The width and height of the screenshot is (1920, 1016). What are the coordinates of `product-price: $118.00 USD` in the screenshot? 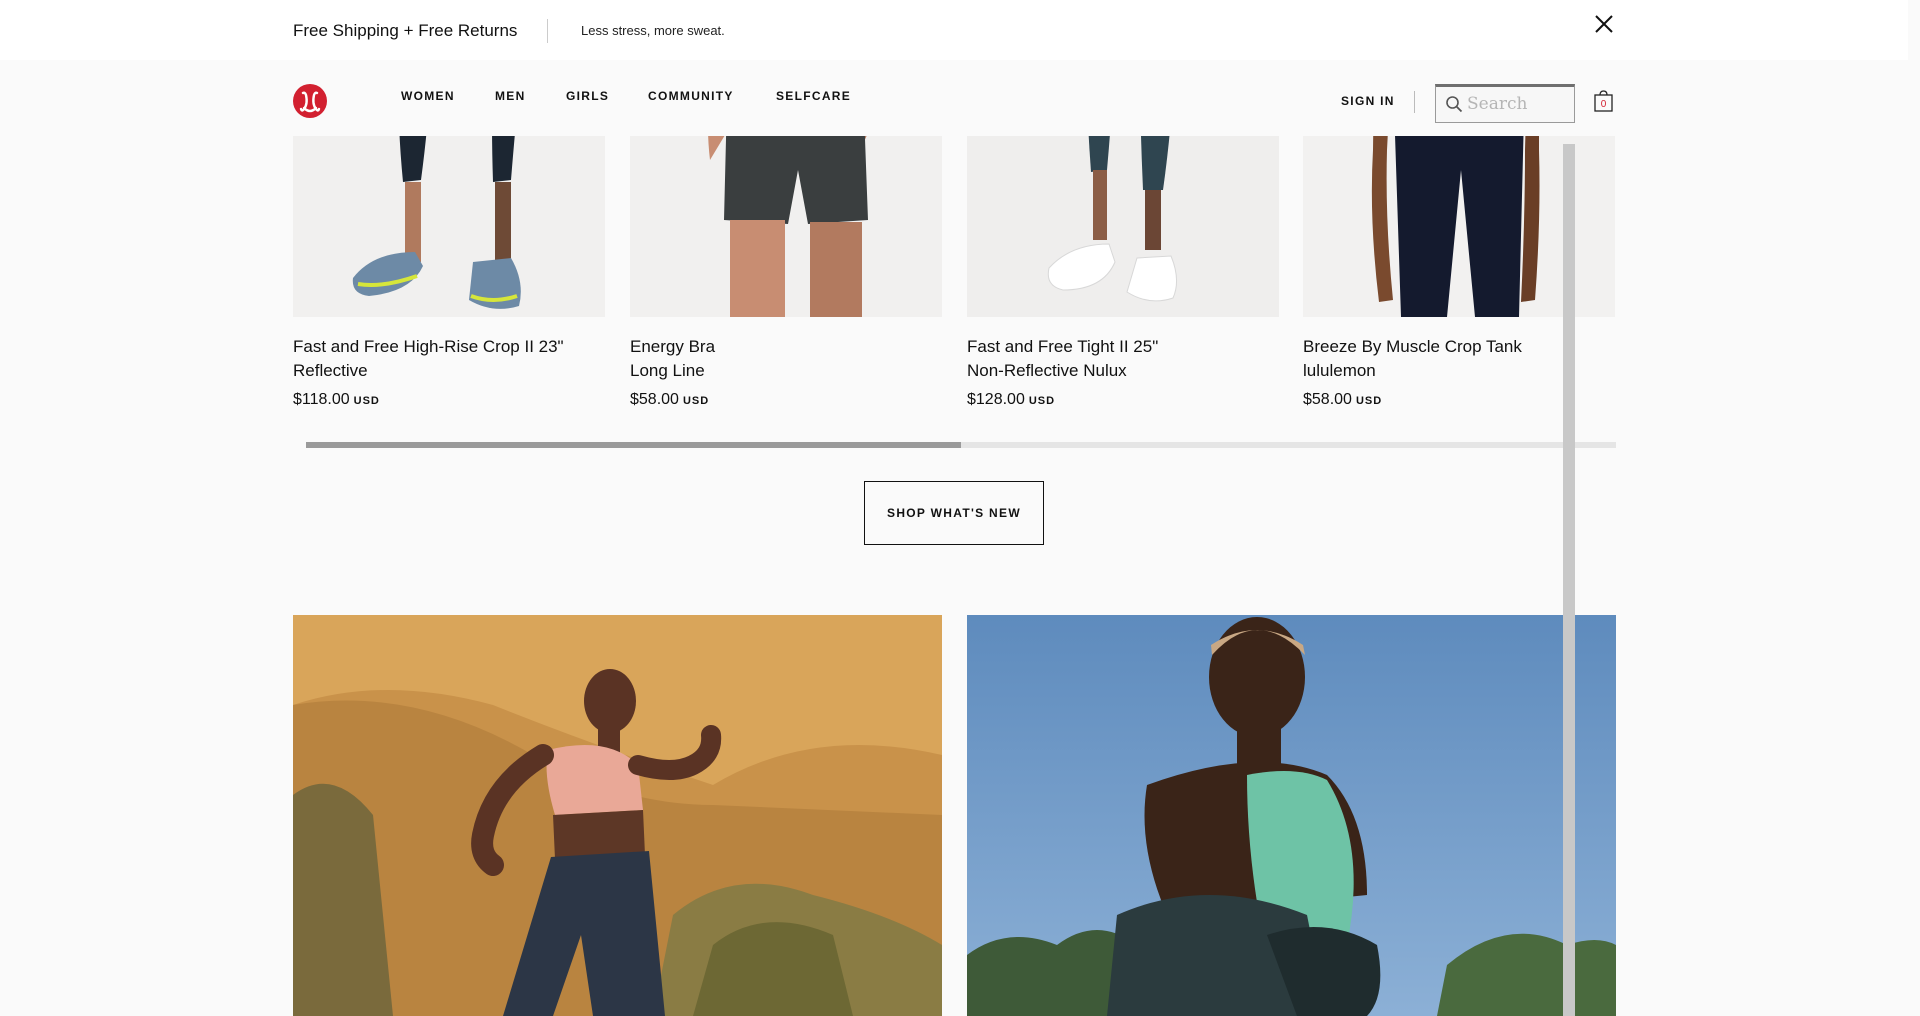 It's located at (336, 400).